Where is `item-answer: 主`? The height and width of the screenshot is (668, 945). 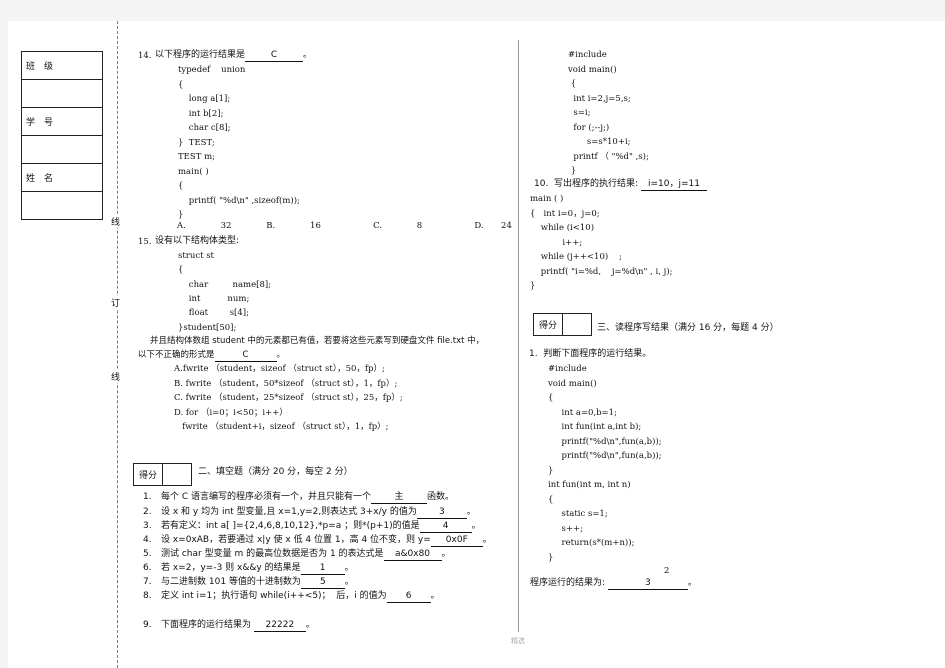 item-answer: 主 is located at coordinates (399, 498).